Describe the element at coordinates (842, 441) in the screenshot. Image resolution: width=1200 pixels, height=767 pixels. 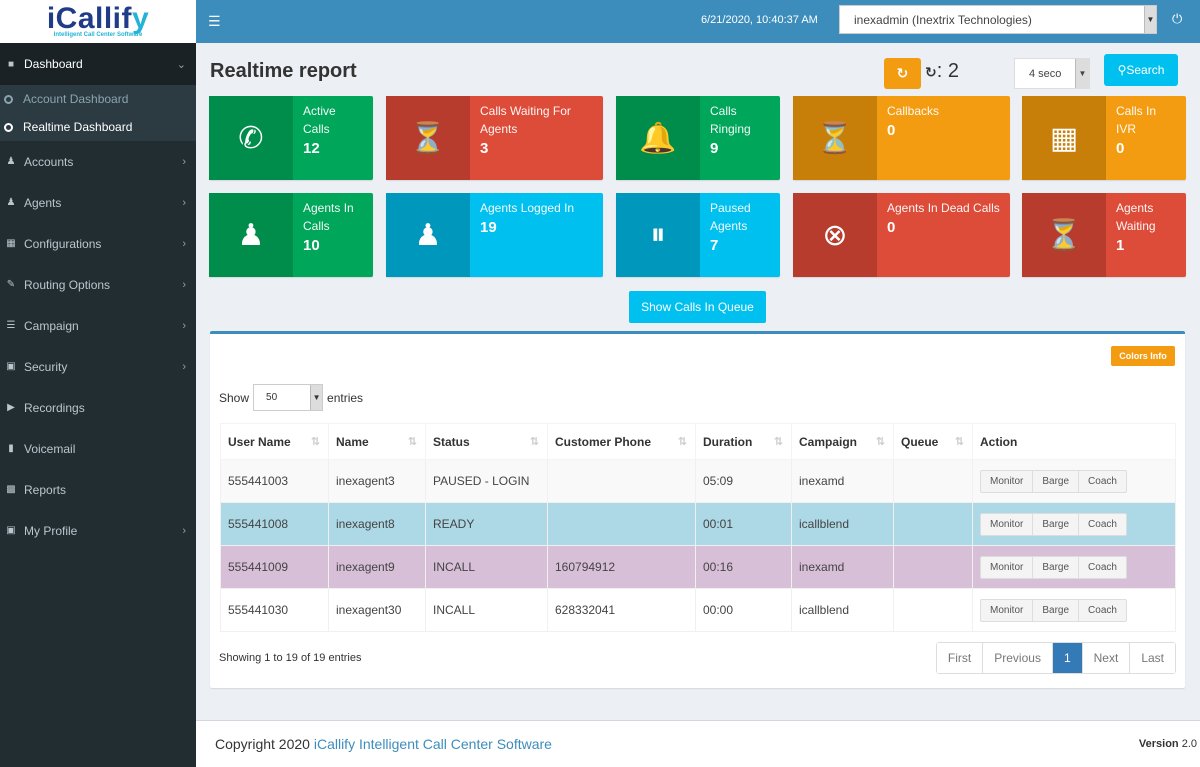
I see `column-header-campaign: Campaign ⇅` at that location.